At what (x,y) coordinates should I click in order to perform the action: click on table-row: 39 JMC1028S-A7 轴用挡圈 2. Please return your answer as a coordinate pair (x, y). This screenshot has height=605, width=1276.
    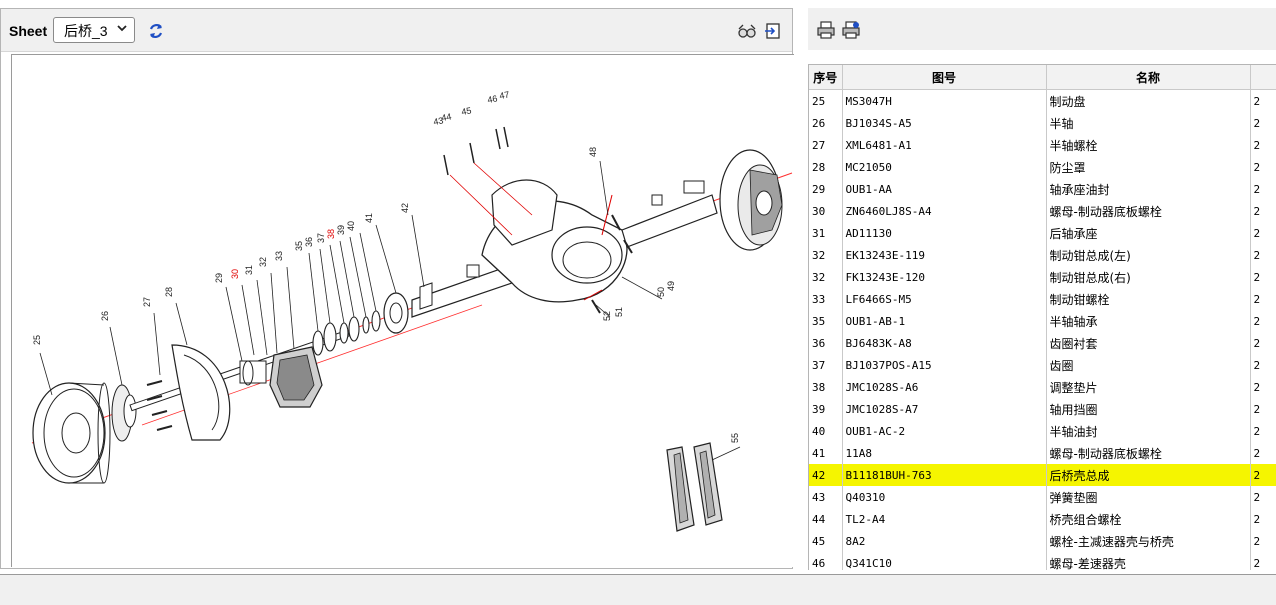
    Looking at the image, I should click on (1042, 409).